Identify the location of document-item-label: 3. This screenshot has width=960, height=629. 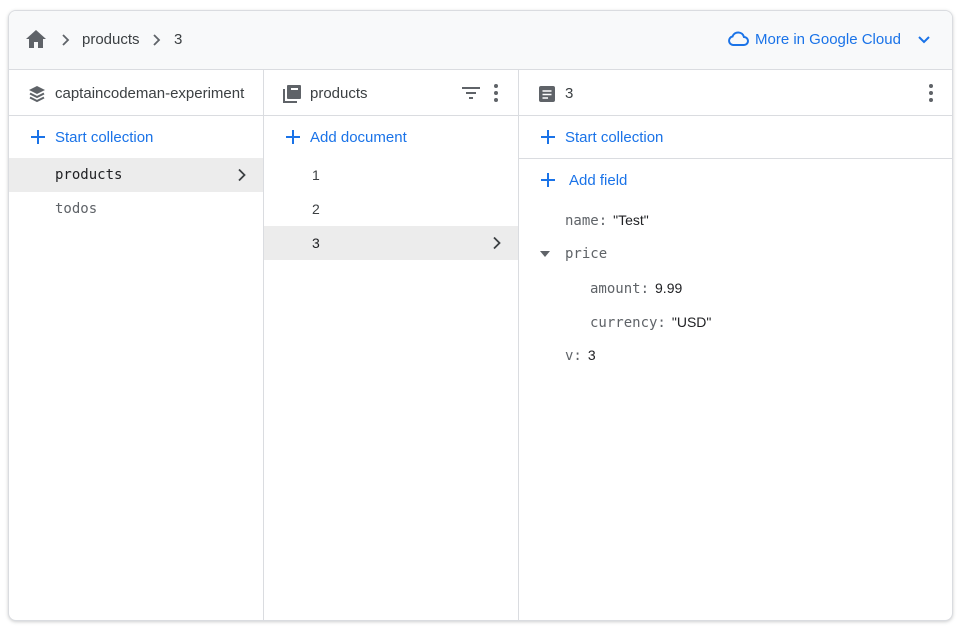
(316, 243).